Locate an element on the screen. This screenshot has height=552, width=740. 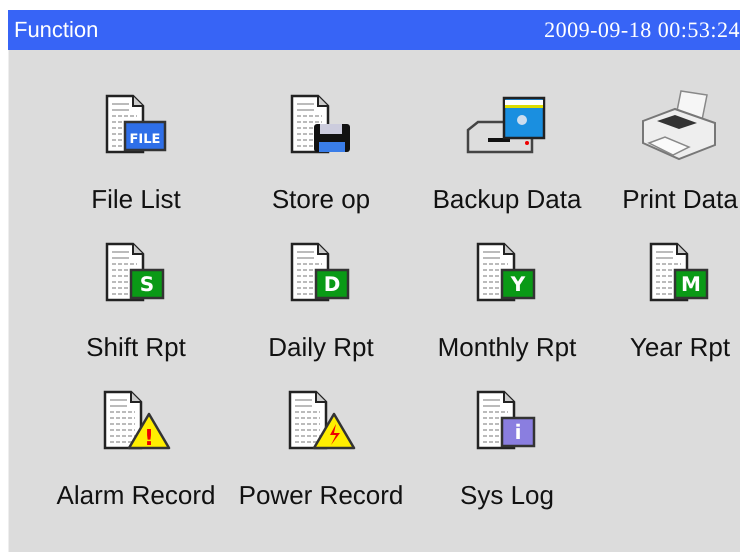
function-label: Print Data is located at coordinates (680, 199).